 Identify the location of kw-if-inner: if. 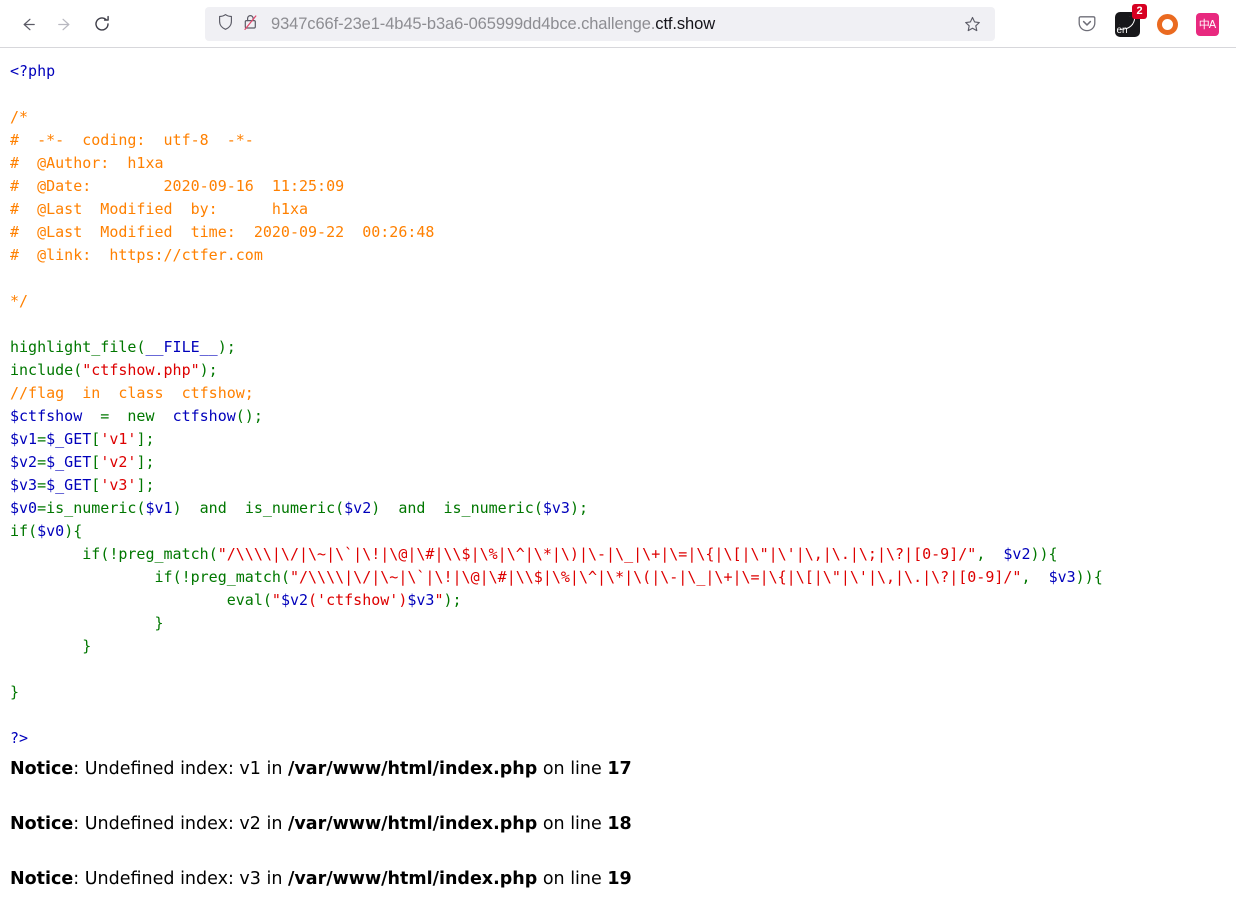
(163, 577).